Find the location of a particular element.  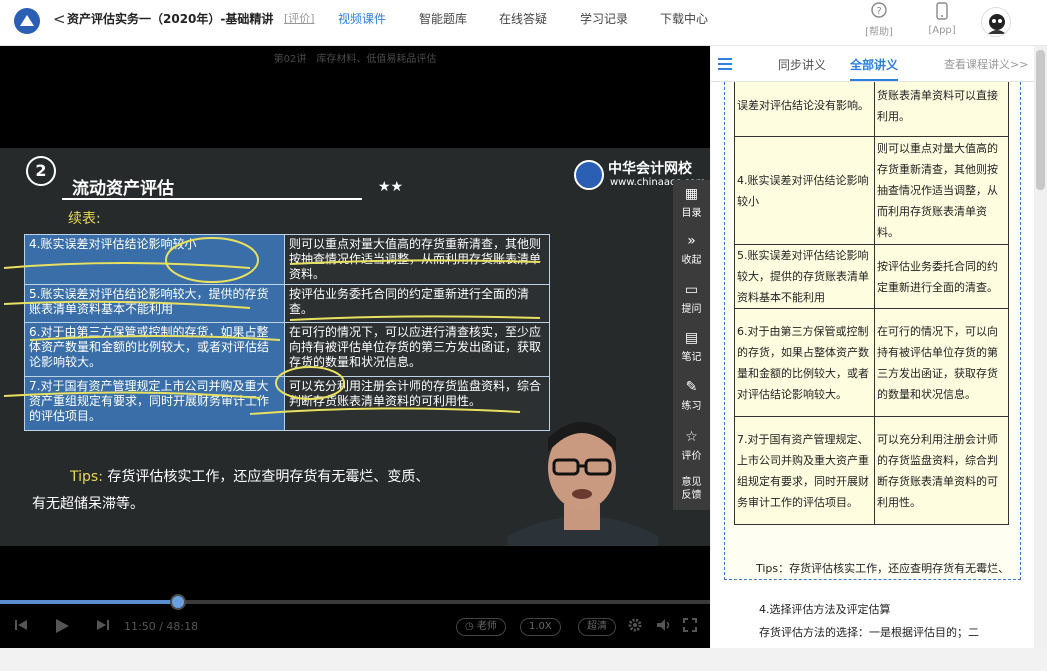

time-total: 48:18 is located at coordinates (182, 626).